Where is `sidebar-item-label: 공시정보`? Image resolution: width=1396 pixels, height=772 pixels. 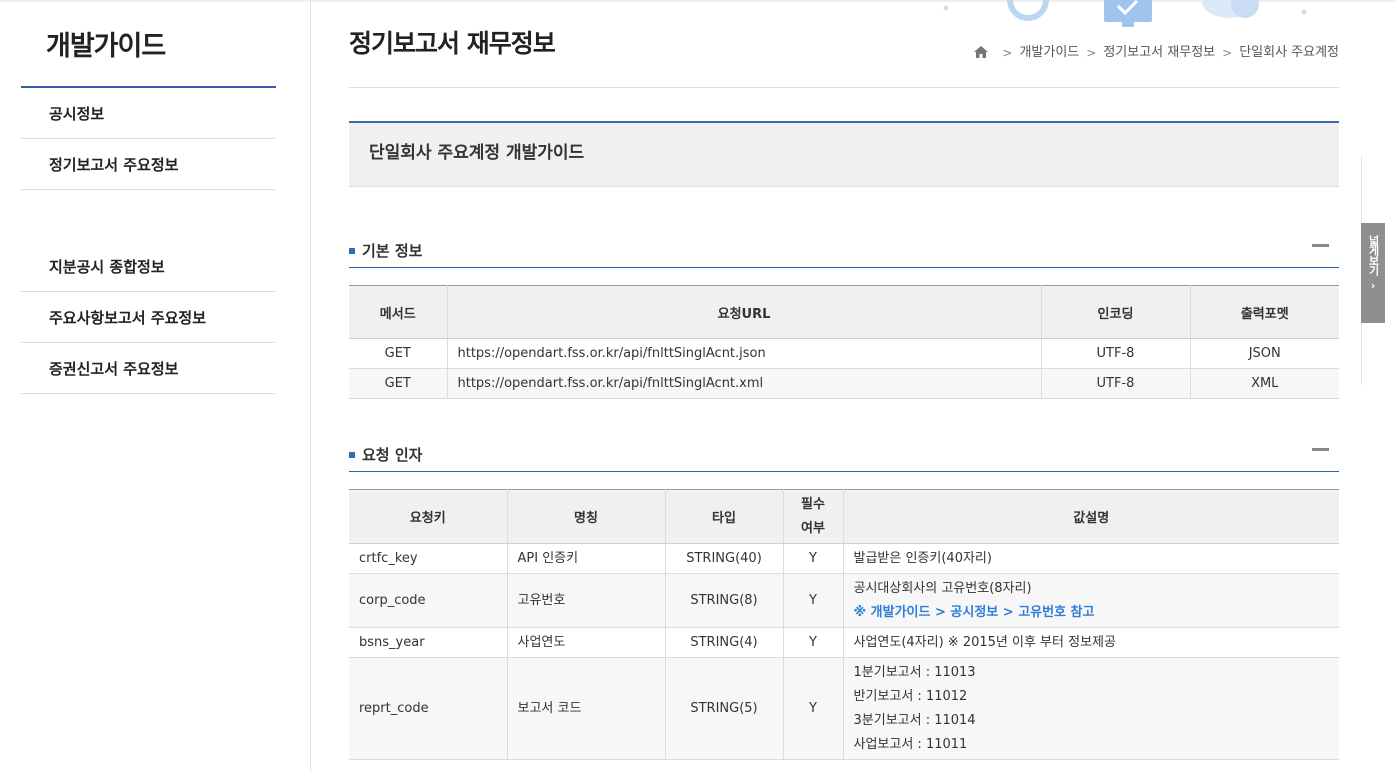 sidebar-item-label: 공시정보 is located at coordinates (77, 113).